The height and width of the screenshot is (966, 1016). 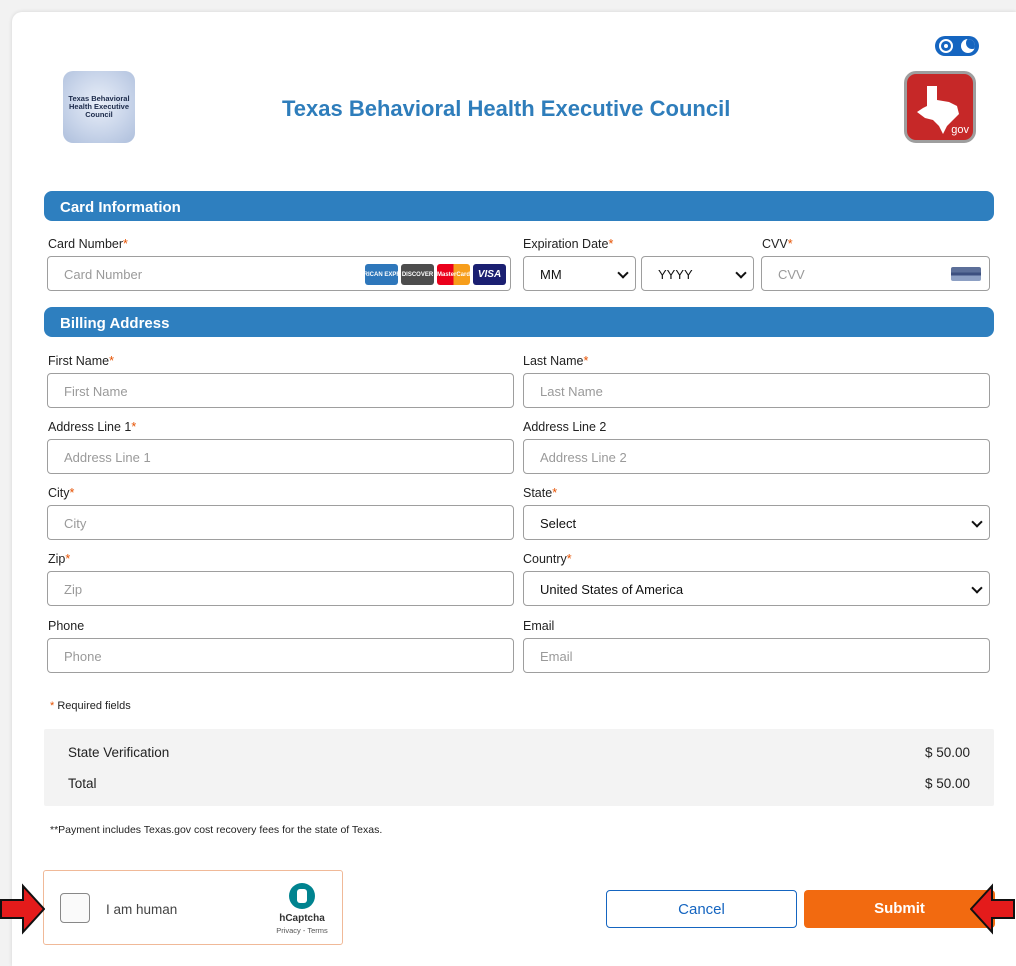 What do you see at coordinates (940, 107) in the screenshot?
I see `texas-gov-logo: gov` at bounding box center [940, 107].